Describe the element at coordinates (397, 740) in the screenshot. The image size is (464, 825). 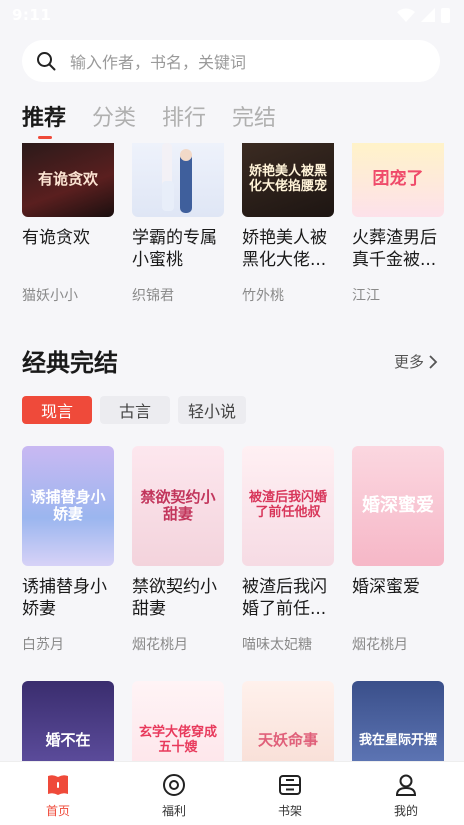
I see `cover-text: 我在星际开摆` at that location.